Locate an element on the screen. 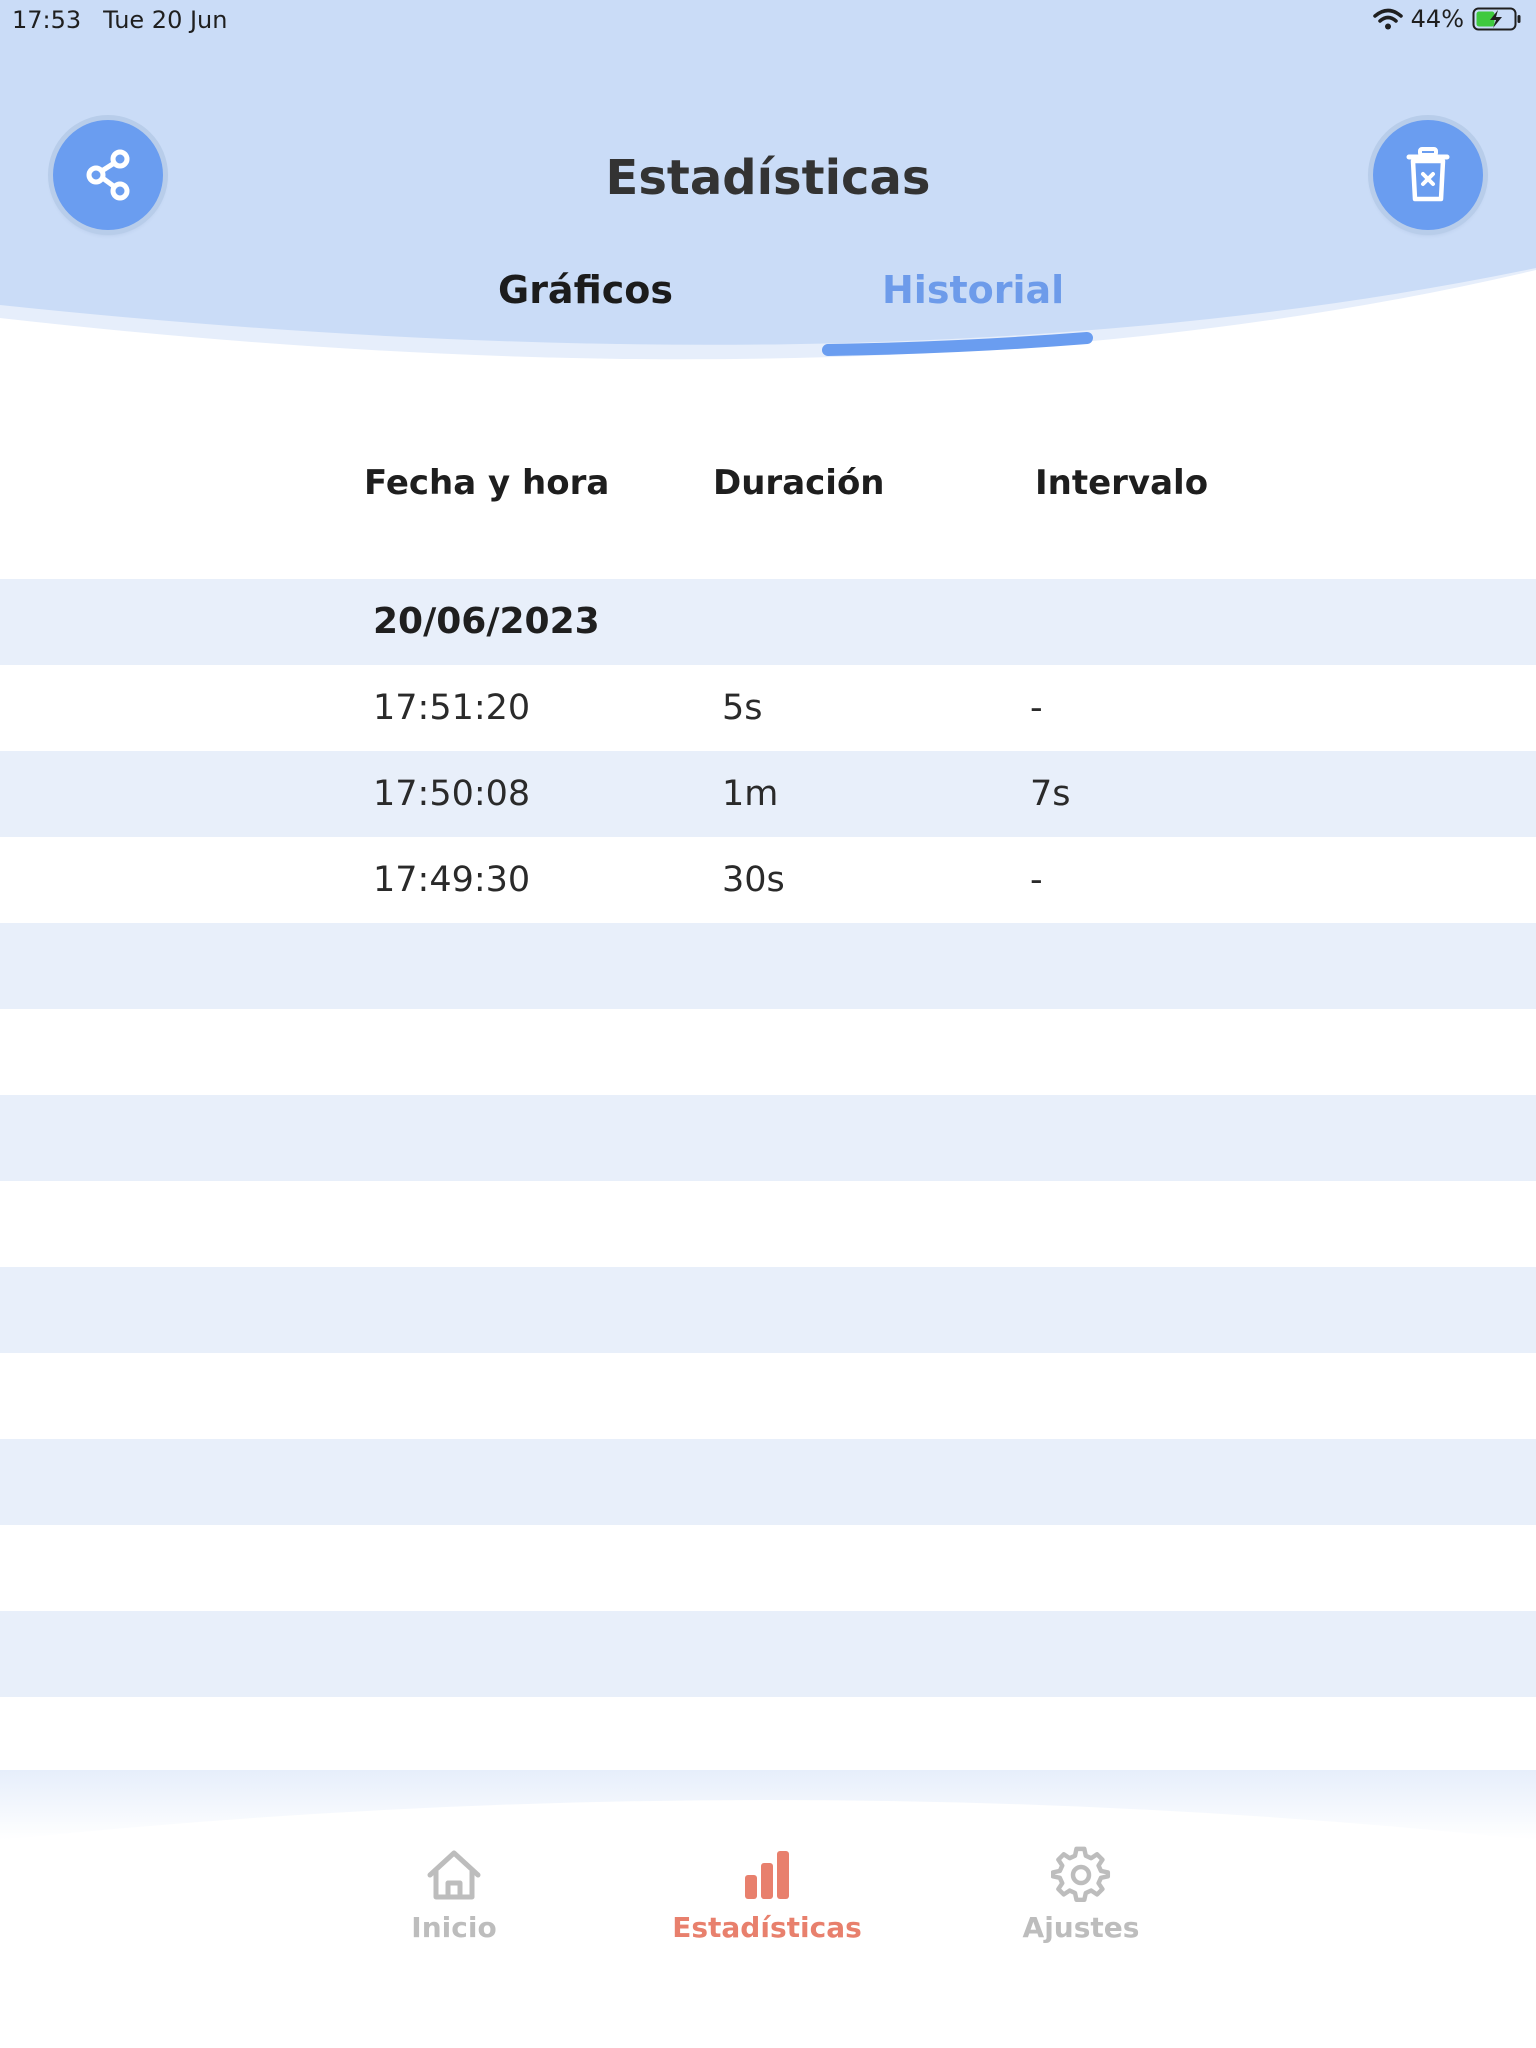 This screenshot has width=1536, height=2048. status-bar: 17:53 Tue 20 Jun 44% is located at coordinates (768, 20).